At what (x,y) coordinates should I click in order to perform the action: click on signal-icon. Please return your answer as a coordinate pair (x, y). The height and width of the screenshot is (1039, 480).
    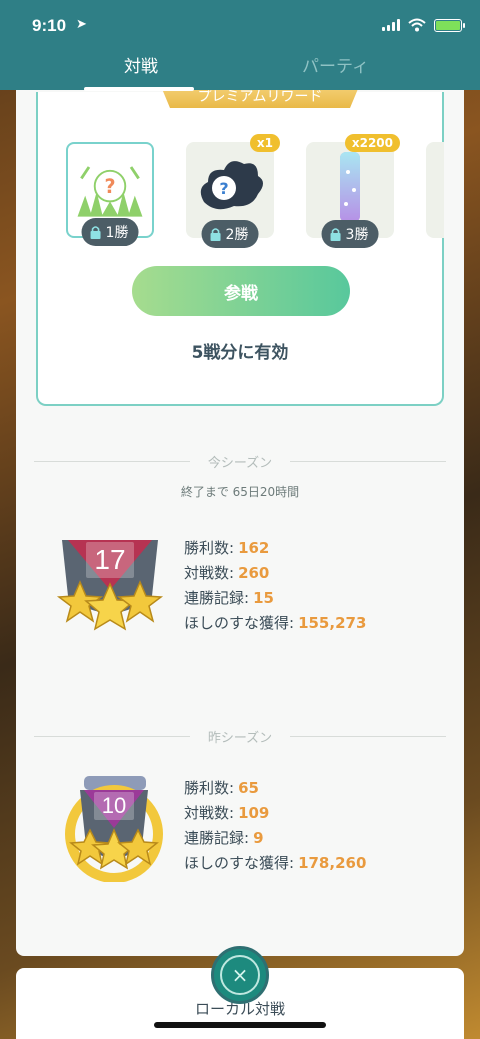
    Looking at the image, I should click on (391, 25).